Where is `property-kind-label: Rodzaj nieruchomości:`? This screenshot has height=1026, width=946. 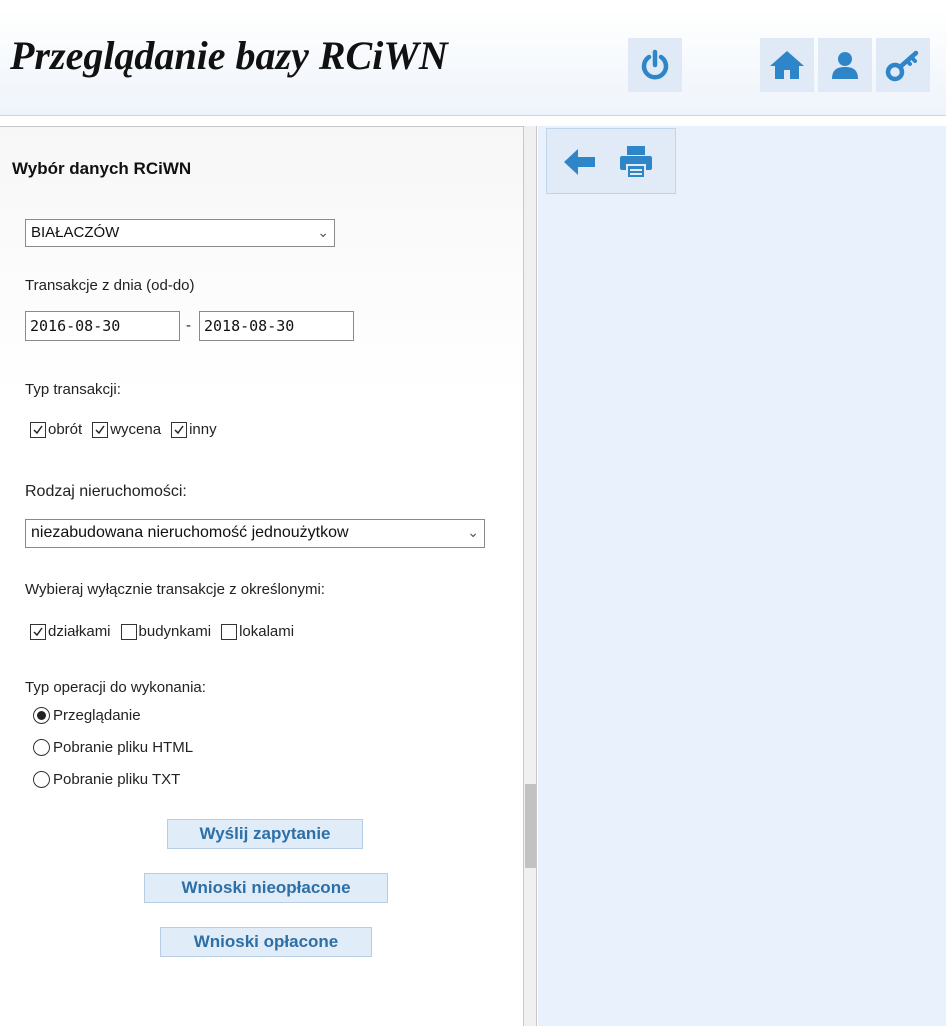
property-kind-label: Rodzaj nieruchomości: is located at coordinates (106, 491).